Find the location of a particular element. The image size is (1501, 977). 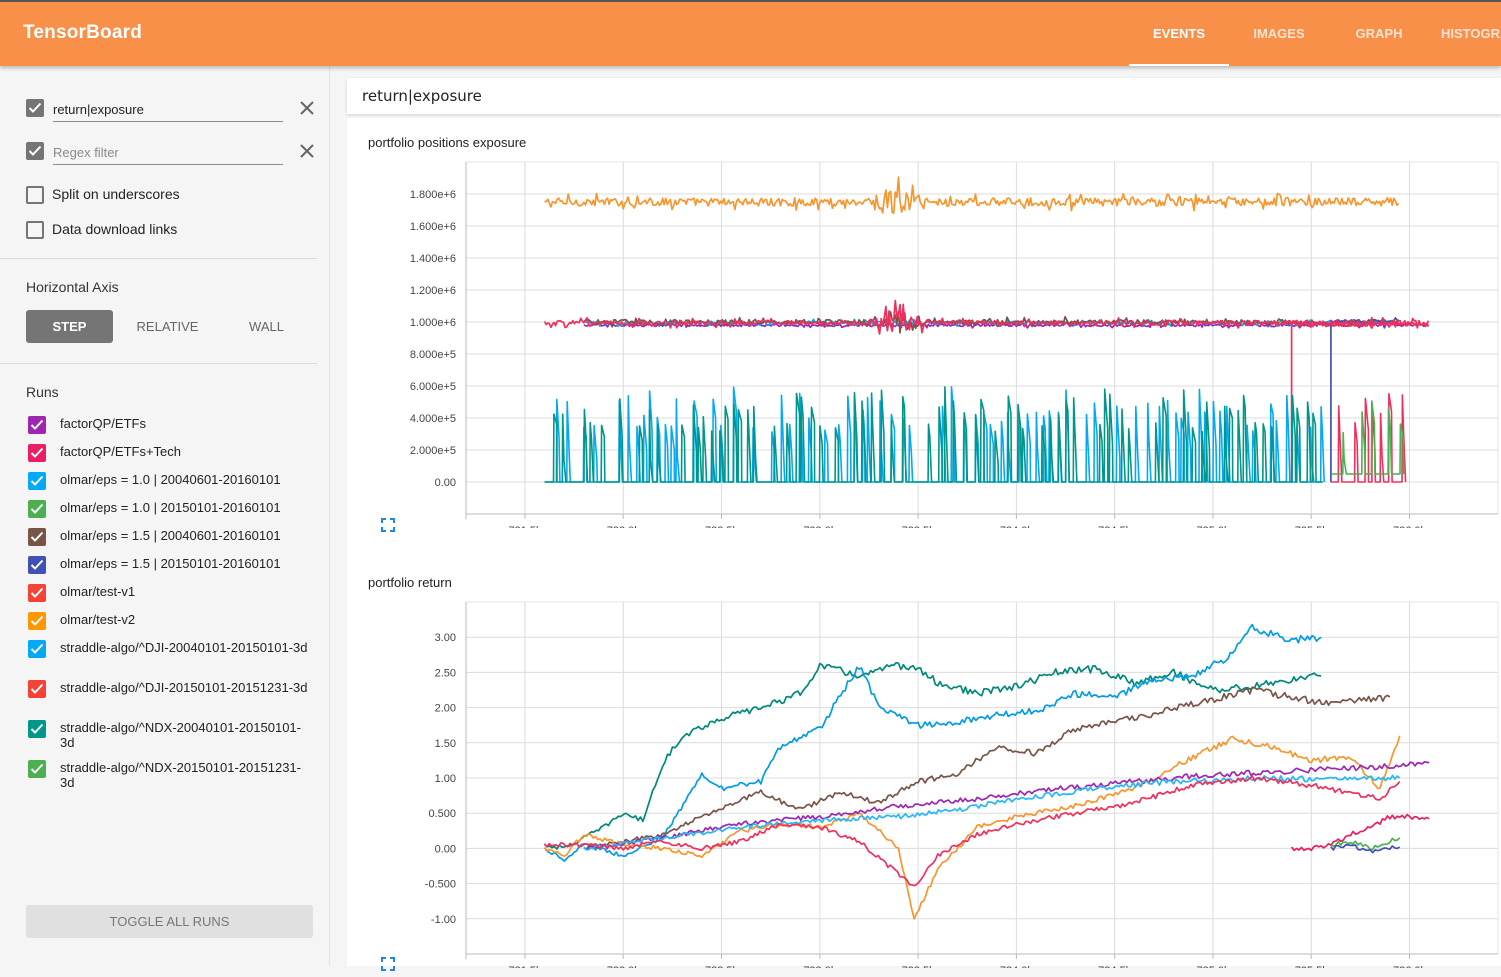

run-label: straddle-algo/^NDX-20150101-20151231-3d is located at coordinates (180, 775).